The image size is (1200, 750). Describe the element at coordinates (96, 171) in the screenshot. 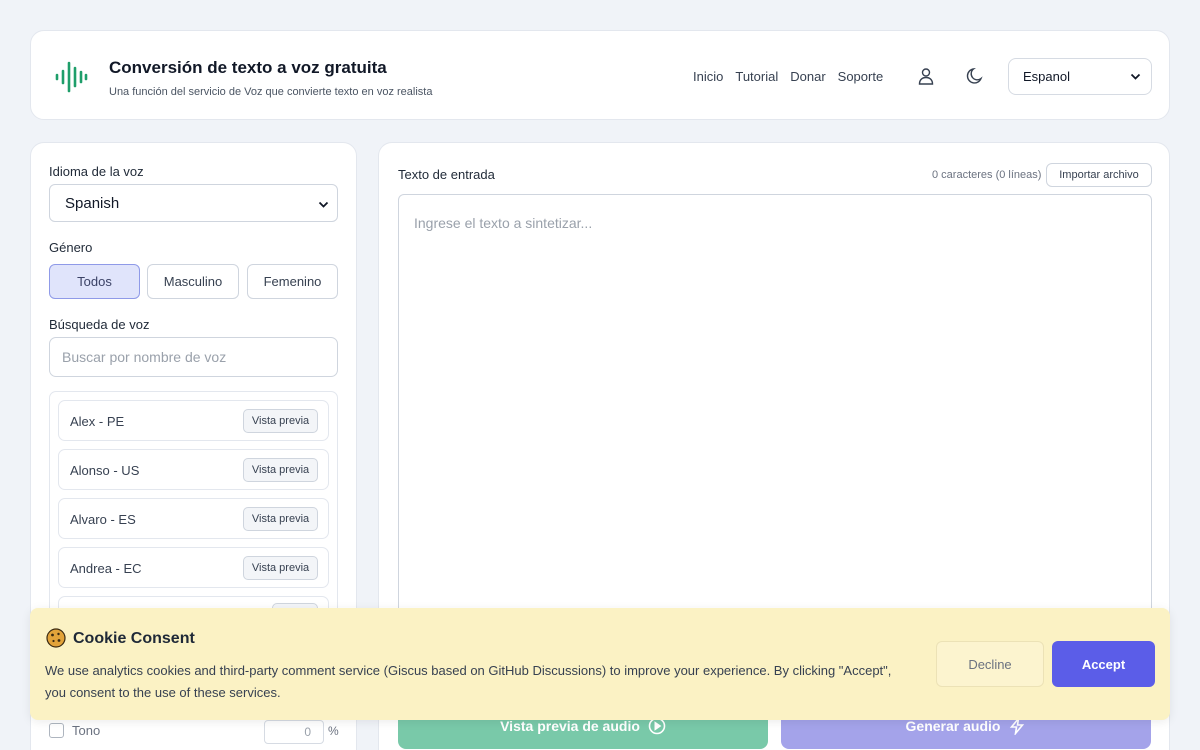

I see `voice-language-label: Idioma de la voz` at that location.